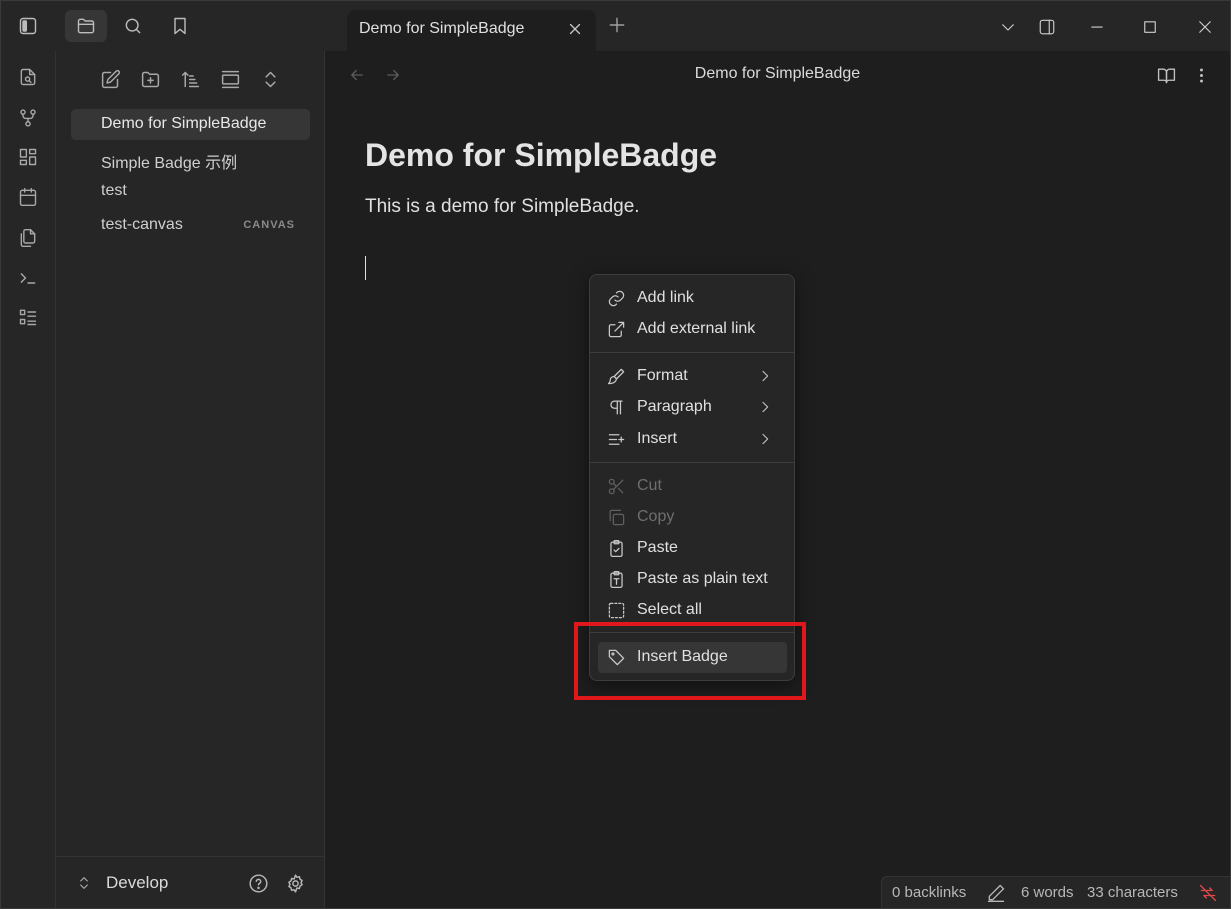 The height and width of the screenshot is (909, 1231). I want to click on plus-icon, so click(617, 25).